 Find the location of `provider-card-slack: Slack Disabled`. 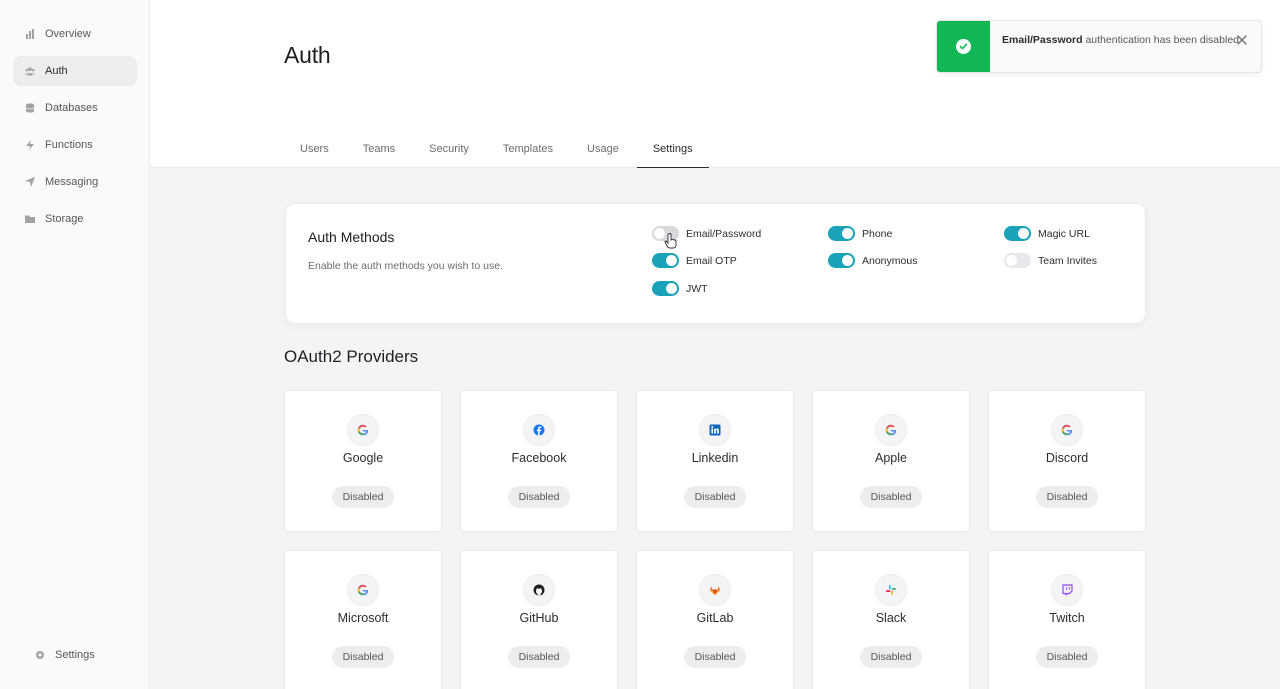

provider-card-slack: Slack Disabled is located at coordinates (891, 619).